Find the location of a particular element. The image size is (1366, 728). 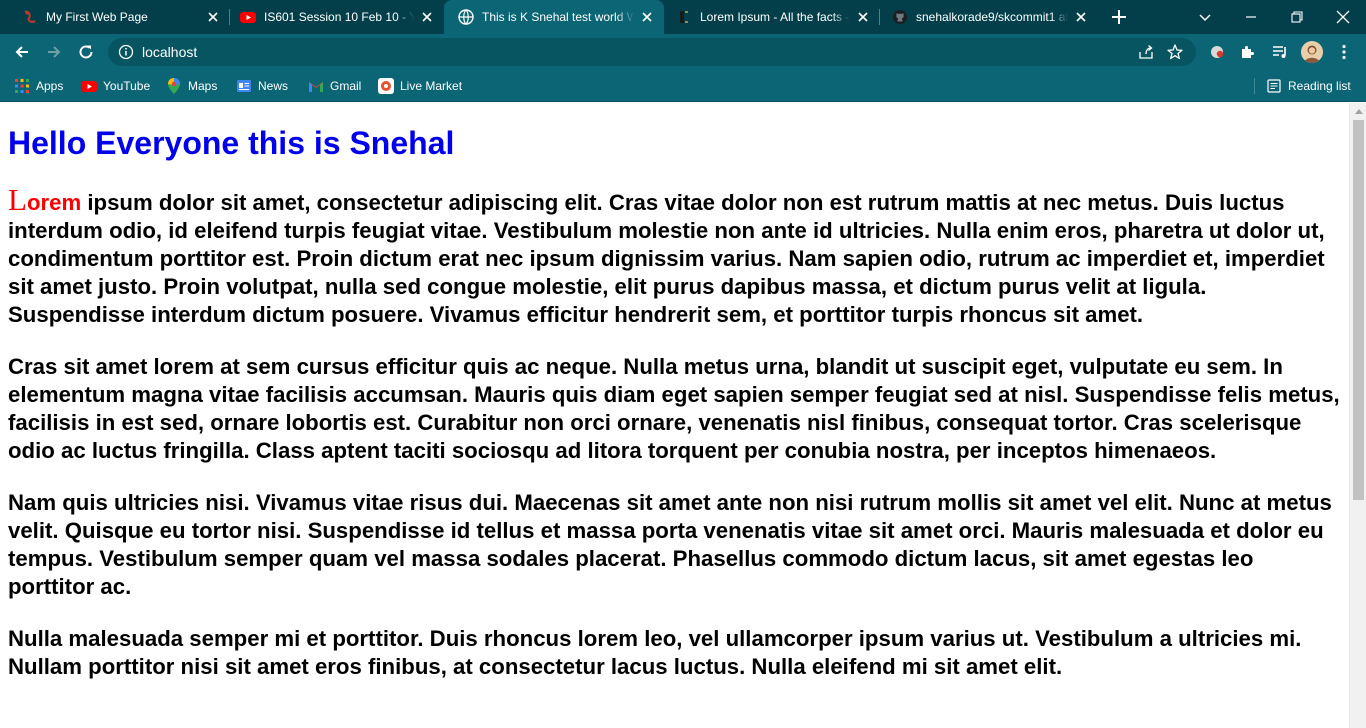

vertical-scrollbar is located at coordinates (1357, 415).